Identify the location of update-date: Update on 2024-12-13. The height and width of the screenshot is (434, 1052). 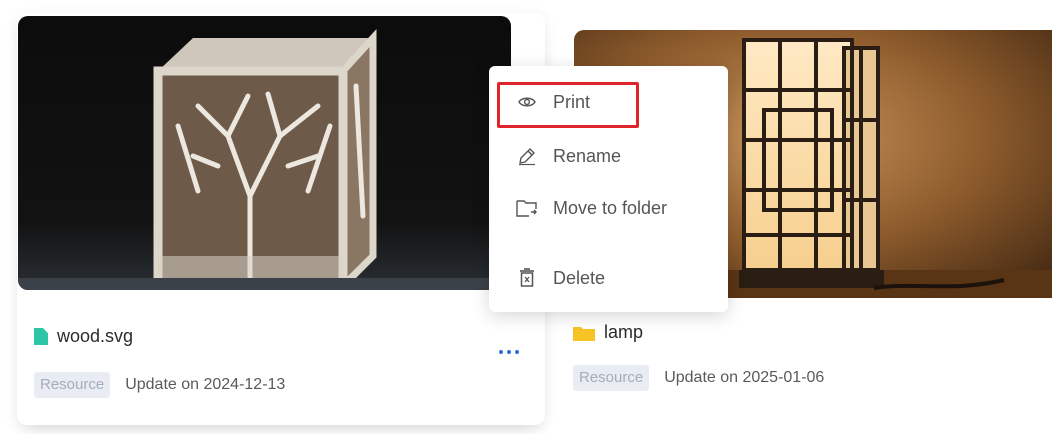
(205, 384).